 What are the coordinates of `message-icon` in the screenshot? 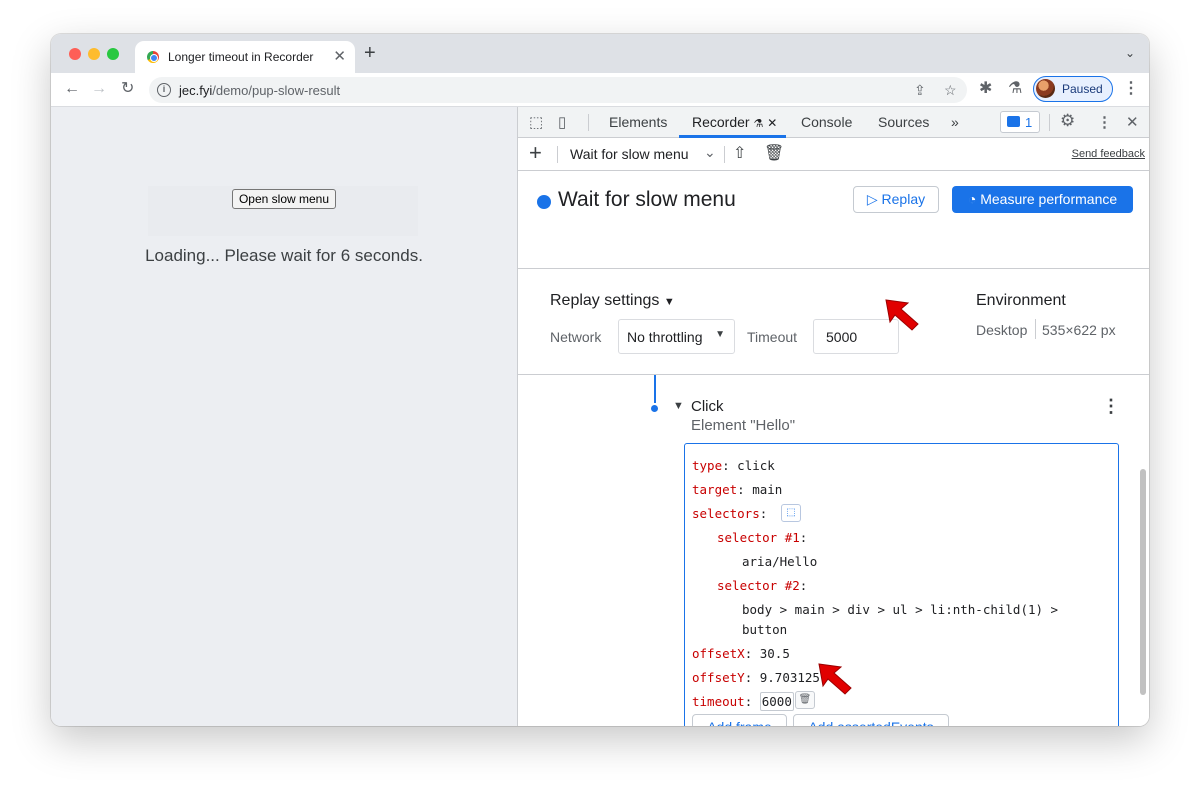 It's located at (1013, 121).